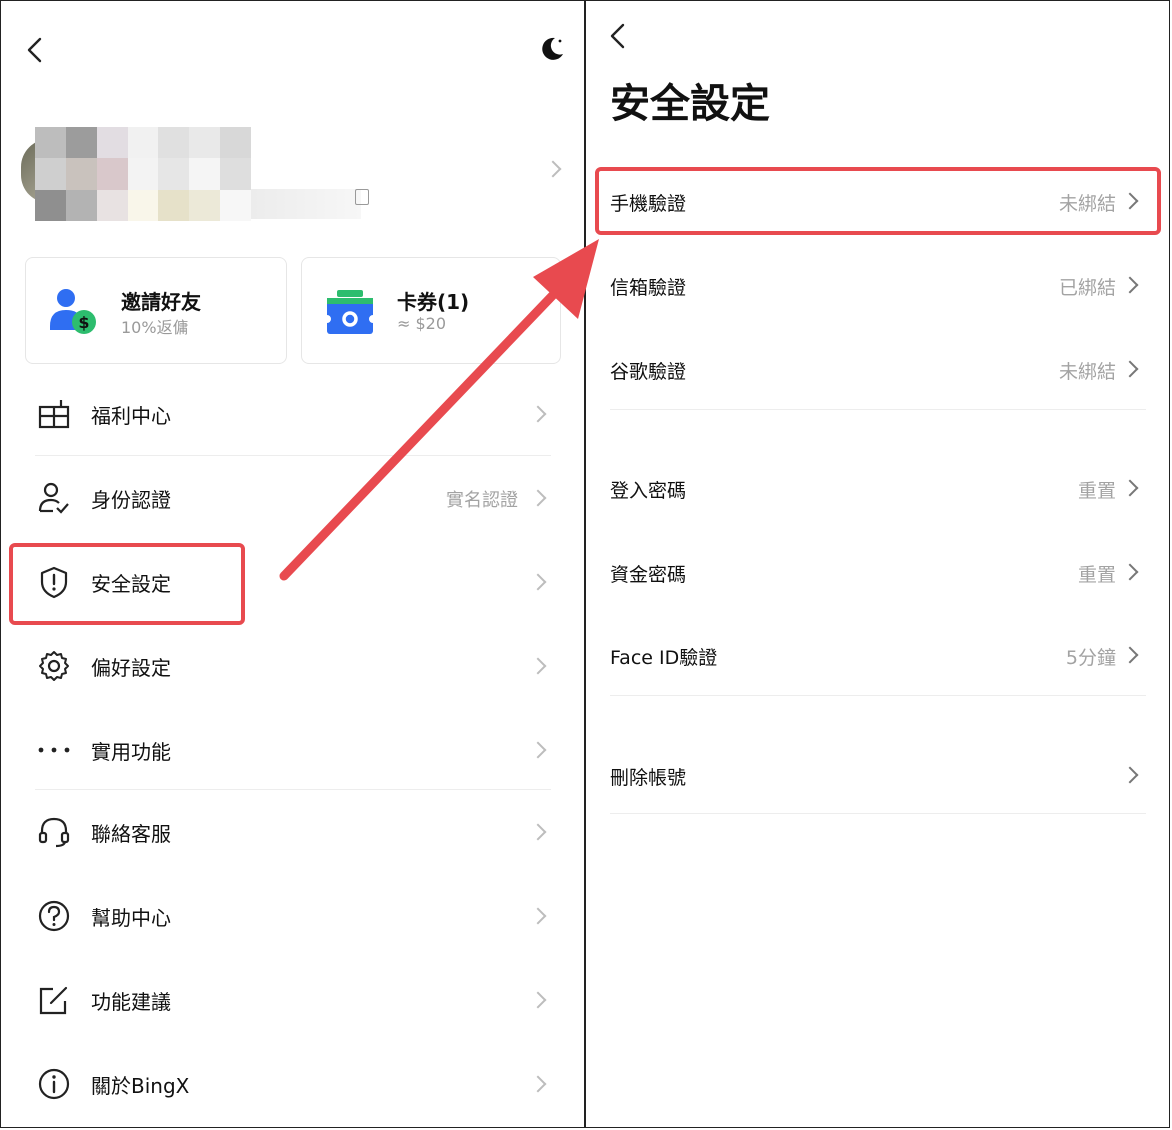 The height and width of the screenshot is (1130, 1172). I want to click on row-delete-account: 刪除帳號, so click(878, 776).